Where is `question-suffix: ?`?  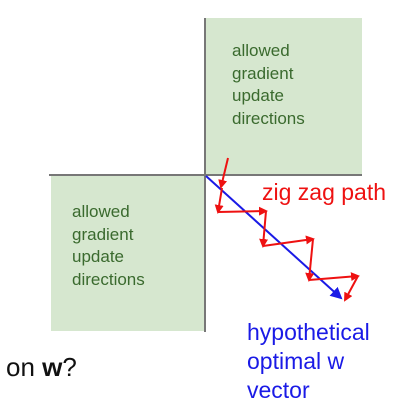 question-suffix: ? is located at coordinates (69, 367).